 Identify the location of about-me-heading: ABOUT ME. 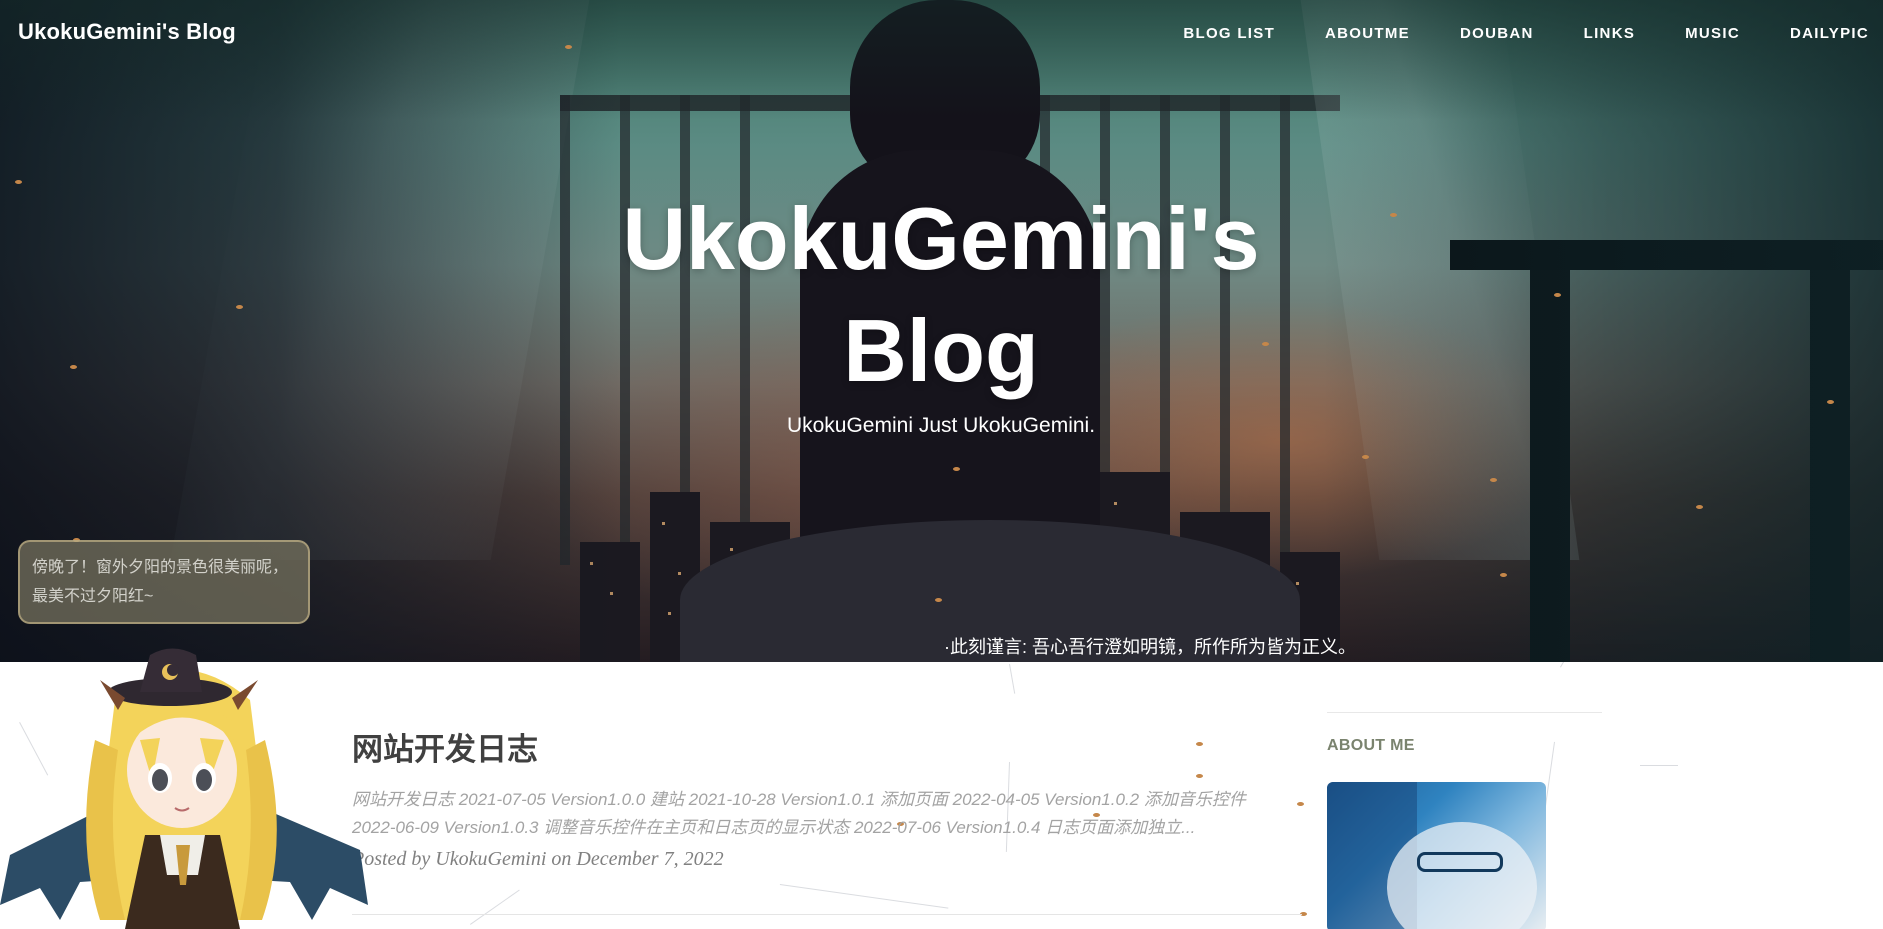
(1371, 745).